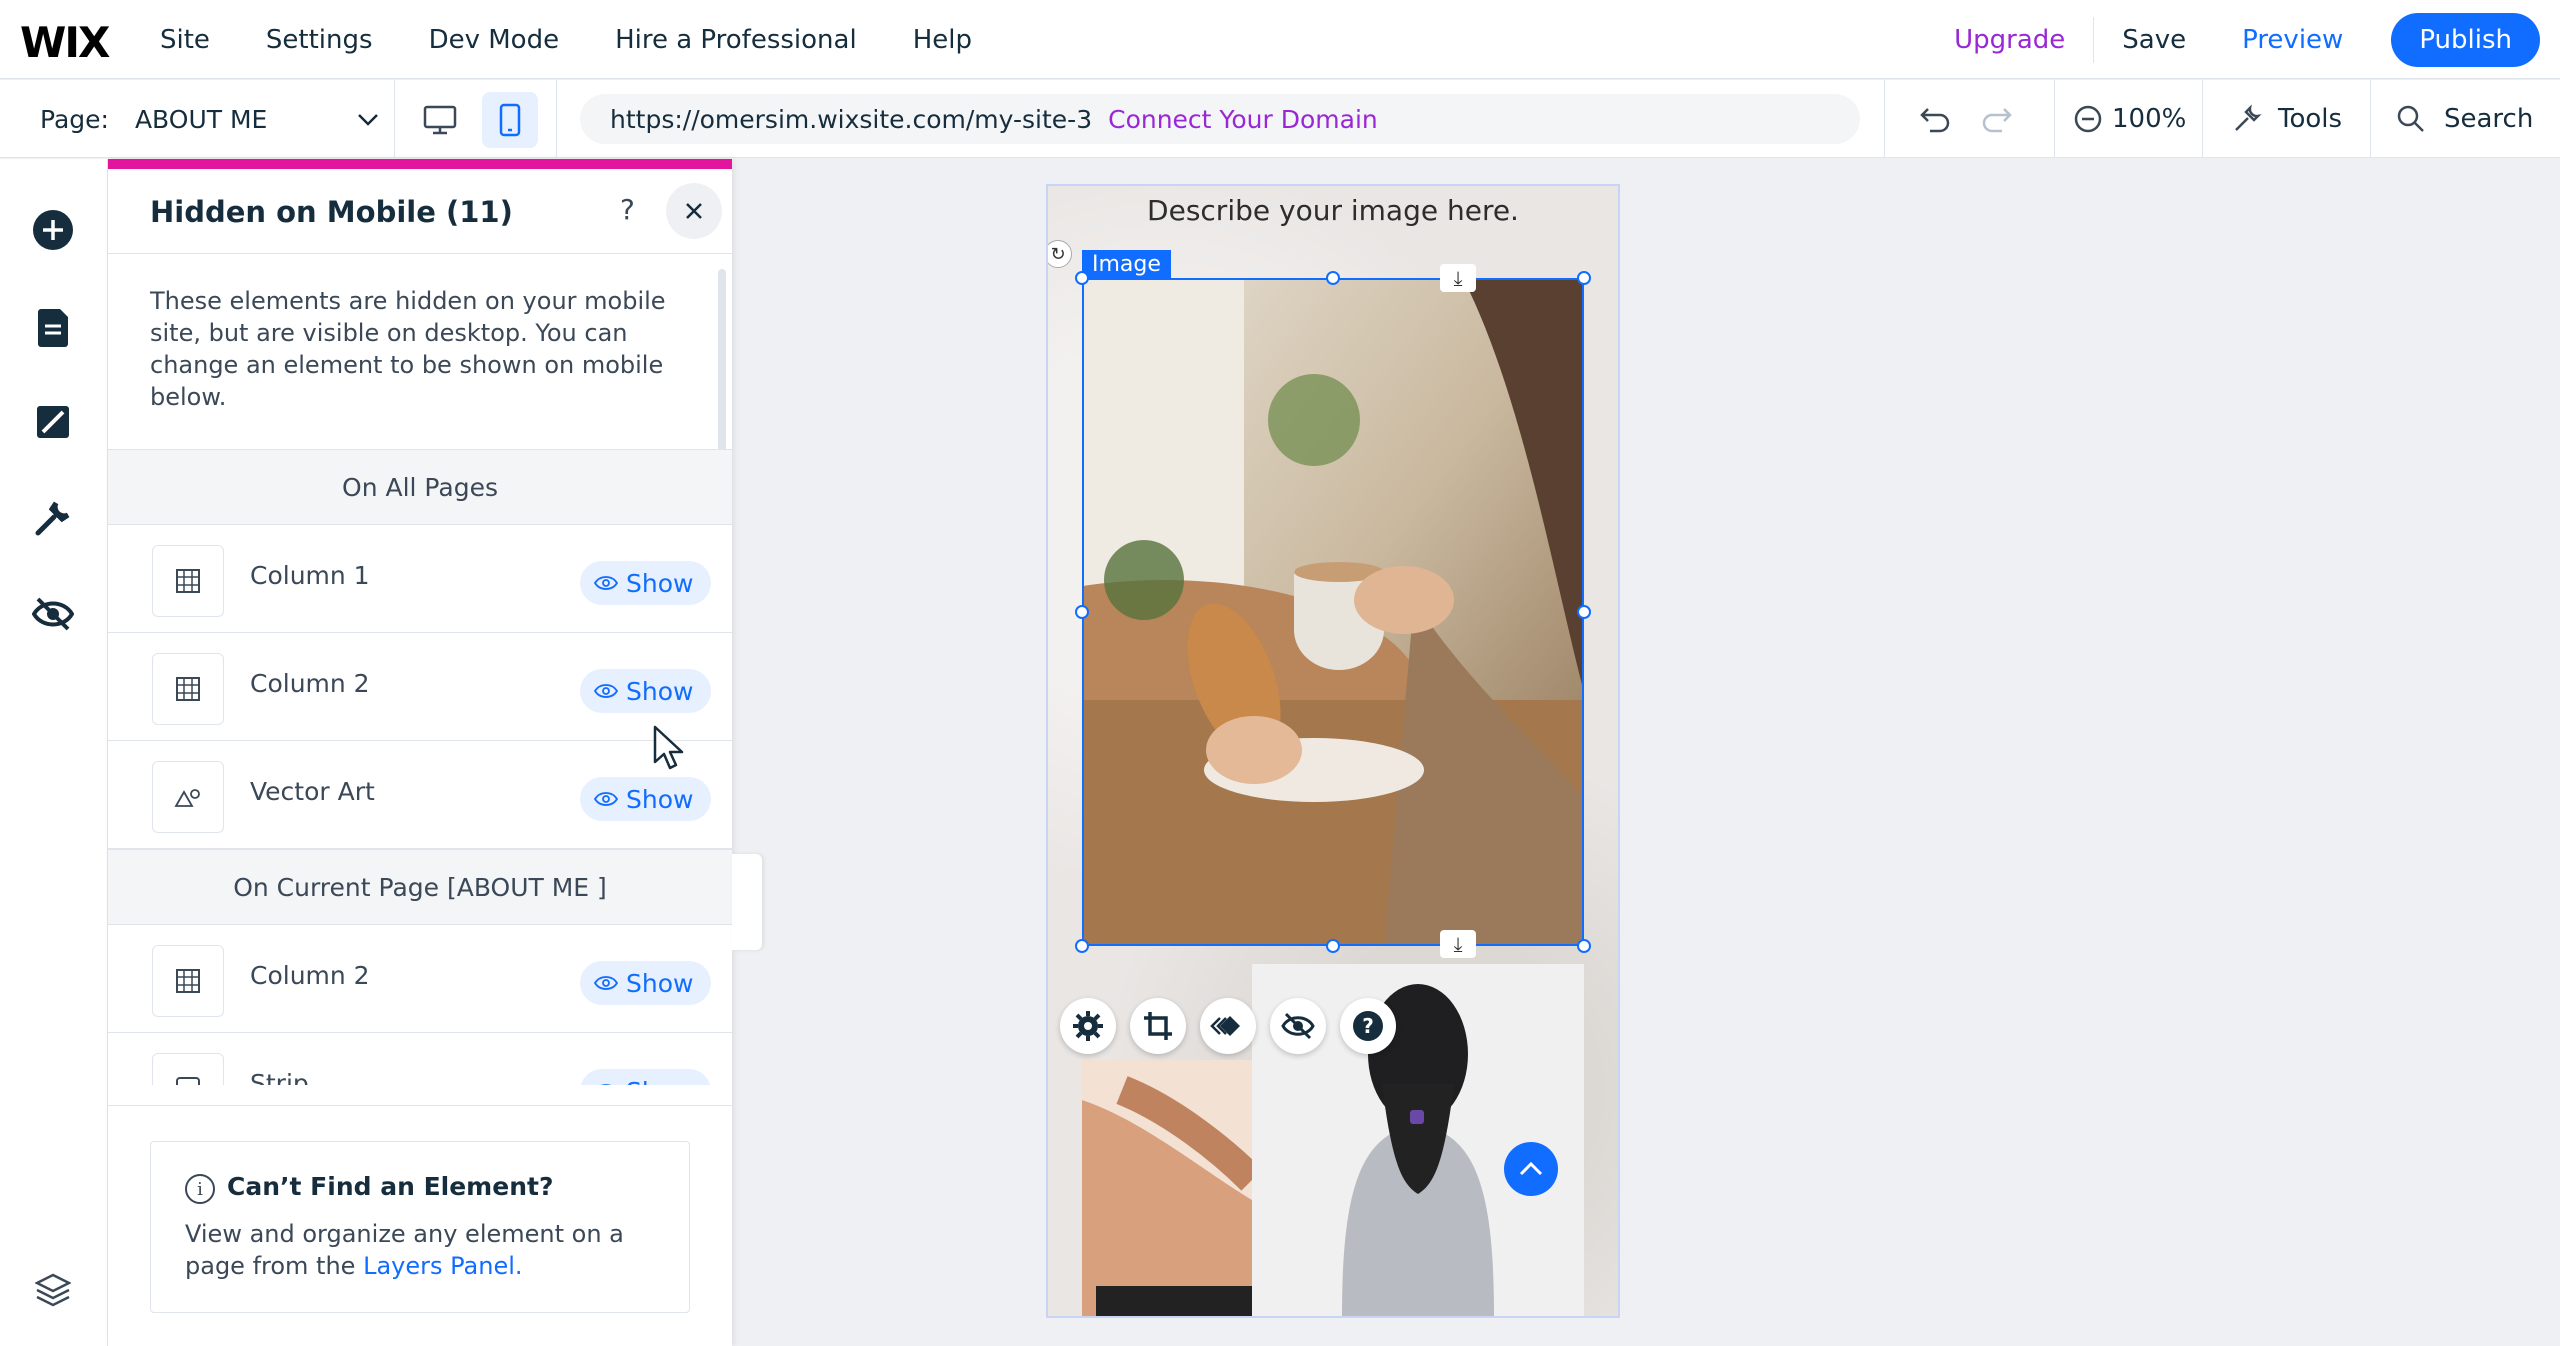 The height and width of the screenshot is (1346, 2560). I want to click on wrench-icon, so click(52, 518).